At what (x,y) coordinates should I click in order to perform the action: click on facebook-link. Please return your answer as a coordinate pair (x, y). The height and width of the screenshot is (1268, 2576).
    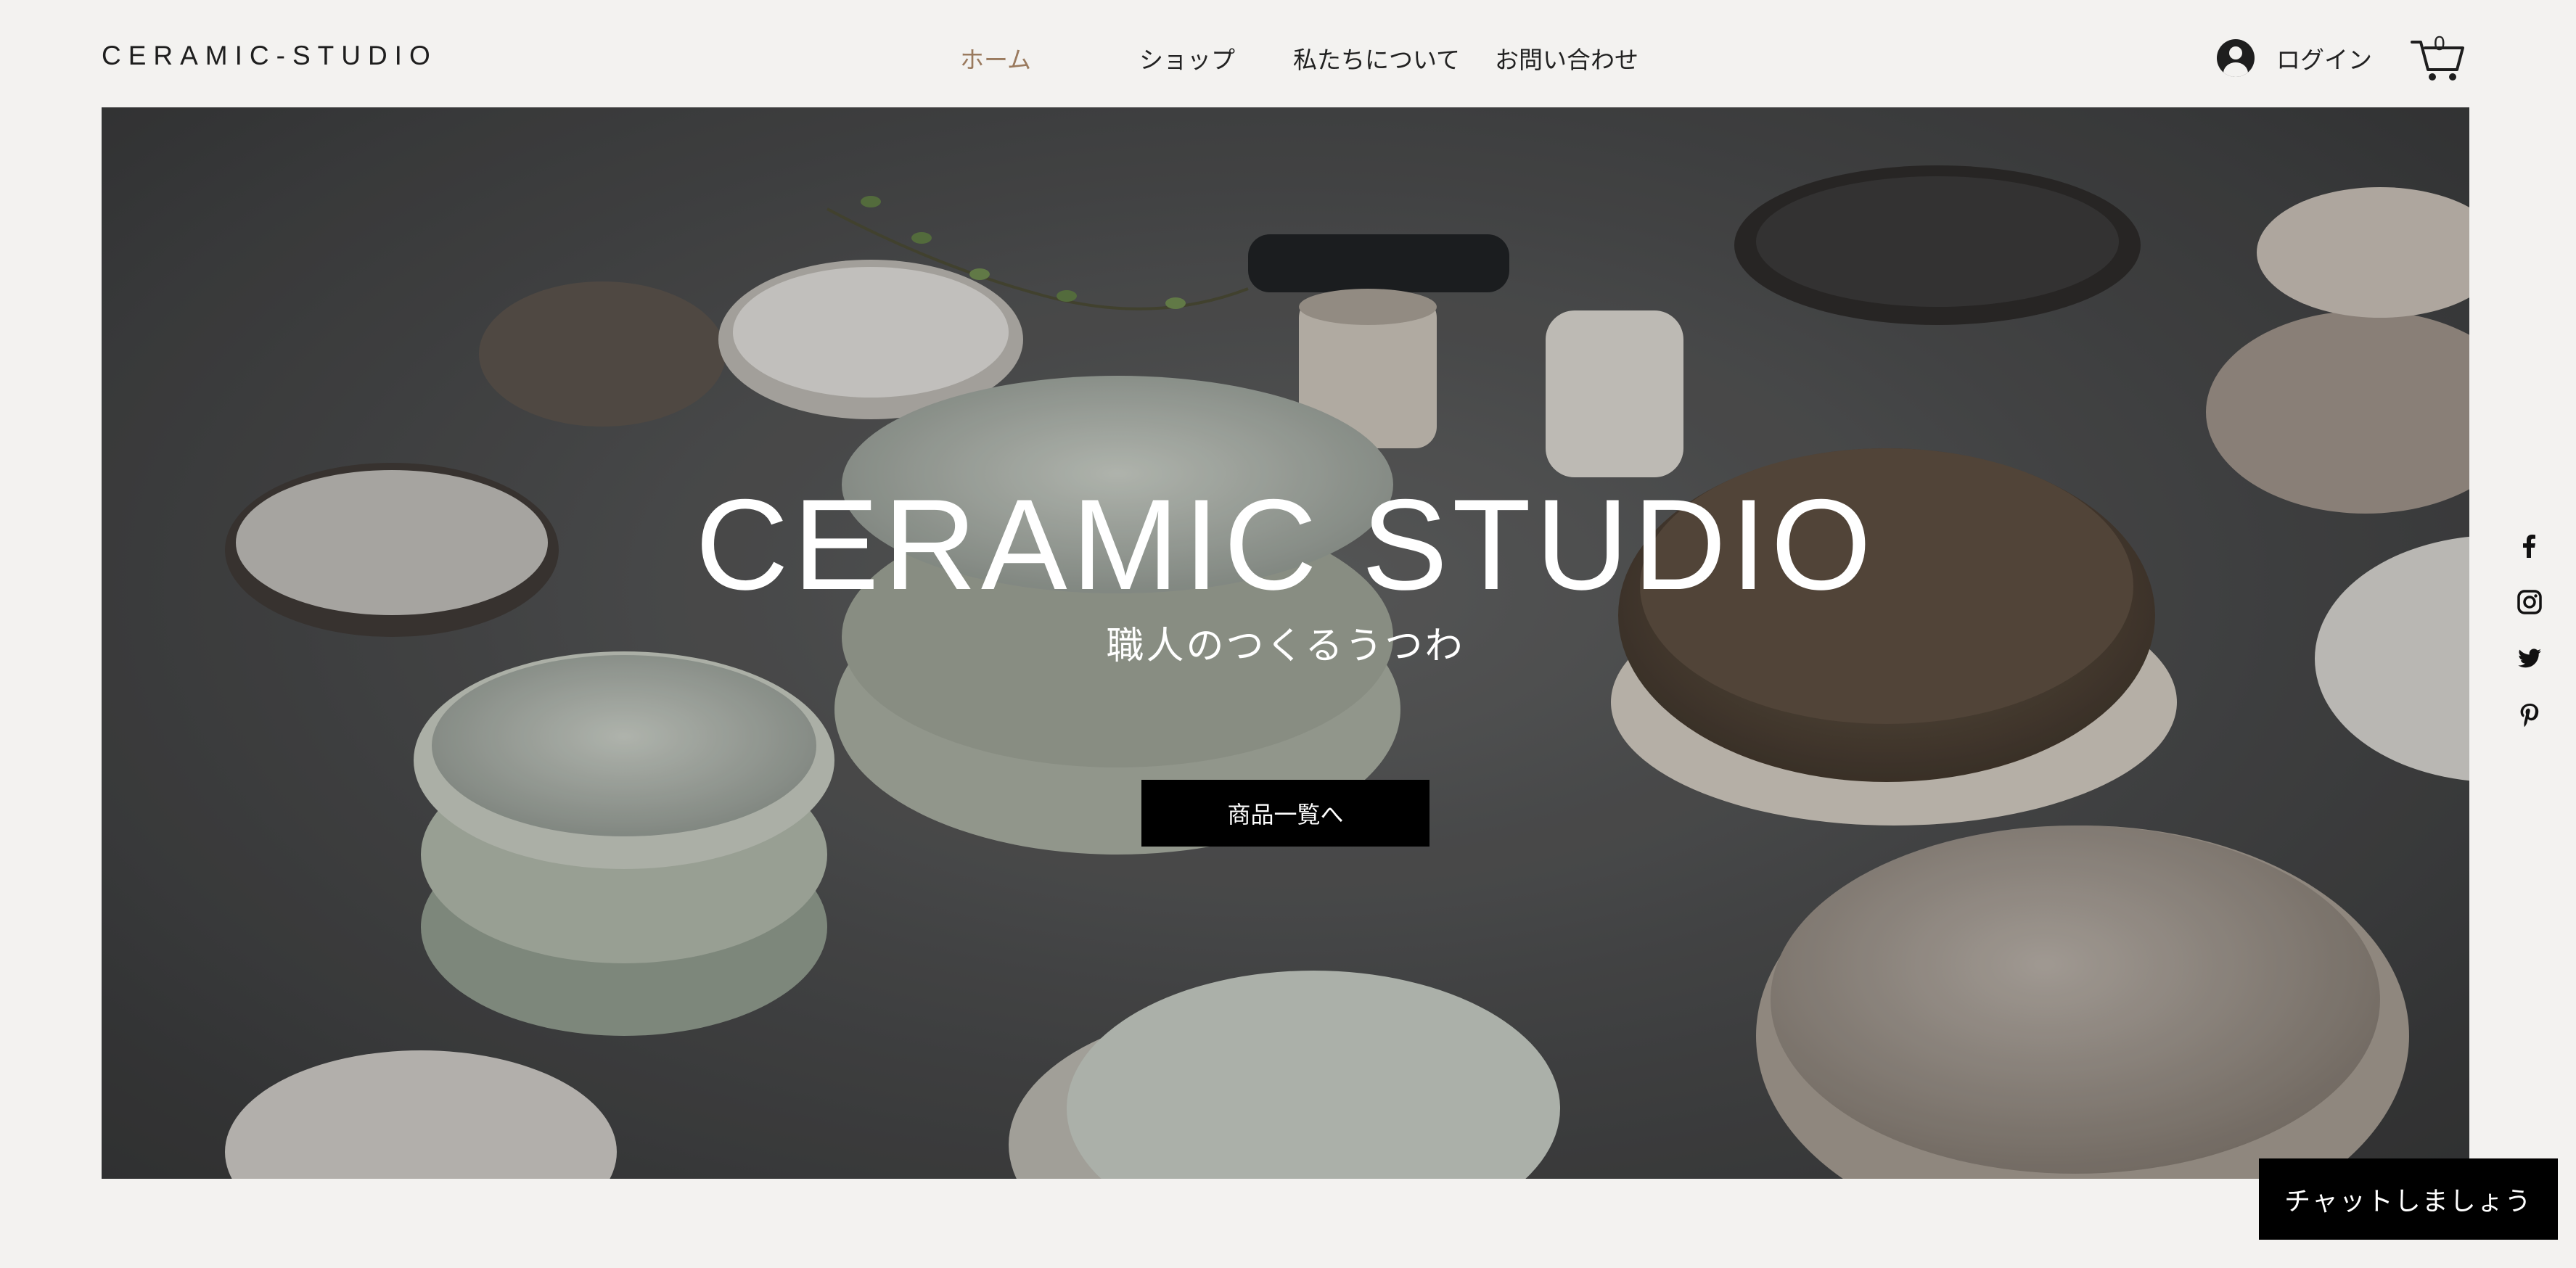
    Looking at the image, I should click on (2529, 546).